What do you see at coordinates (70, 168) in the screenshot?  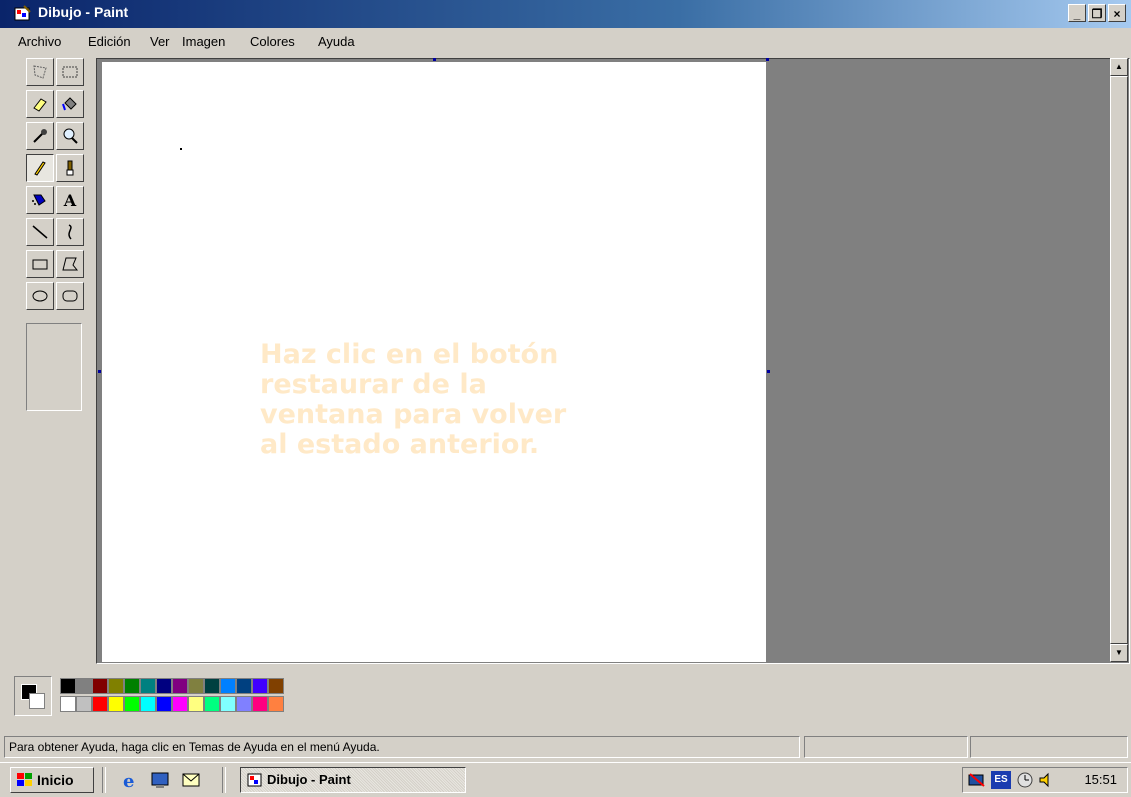 I see `brush-icon` at bounding box center [70, 168].